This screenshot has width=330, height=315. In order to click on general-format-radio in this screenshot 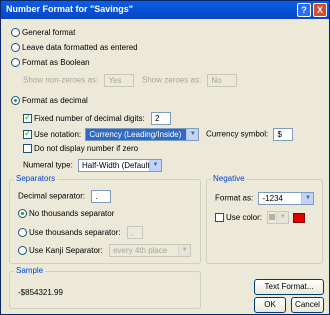, I will do `click(15, 33)`.